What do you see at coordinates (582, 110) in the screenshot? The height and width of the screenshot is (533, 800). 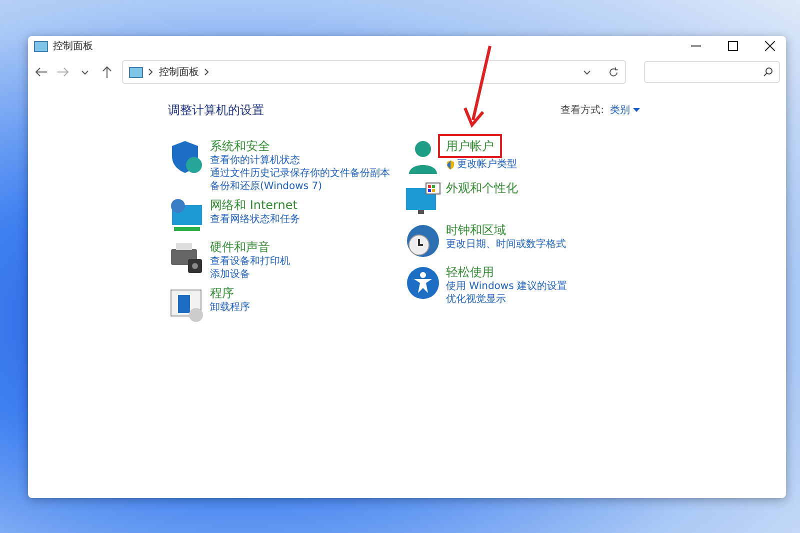 I see `view-by-label: 查看方式:` at bounding box center [582, 110].